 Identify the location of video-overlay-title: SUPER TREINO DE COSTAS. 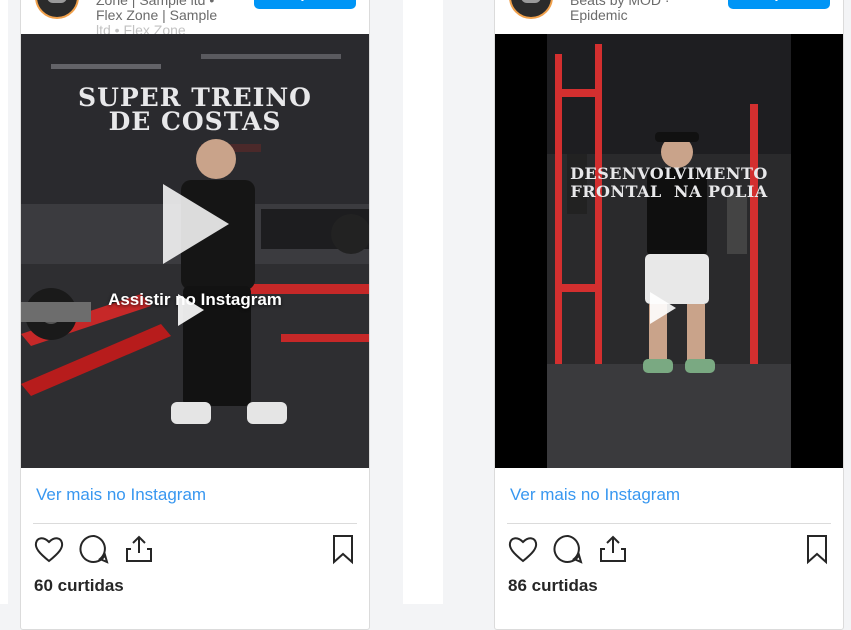
(195, 110).